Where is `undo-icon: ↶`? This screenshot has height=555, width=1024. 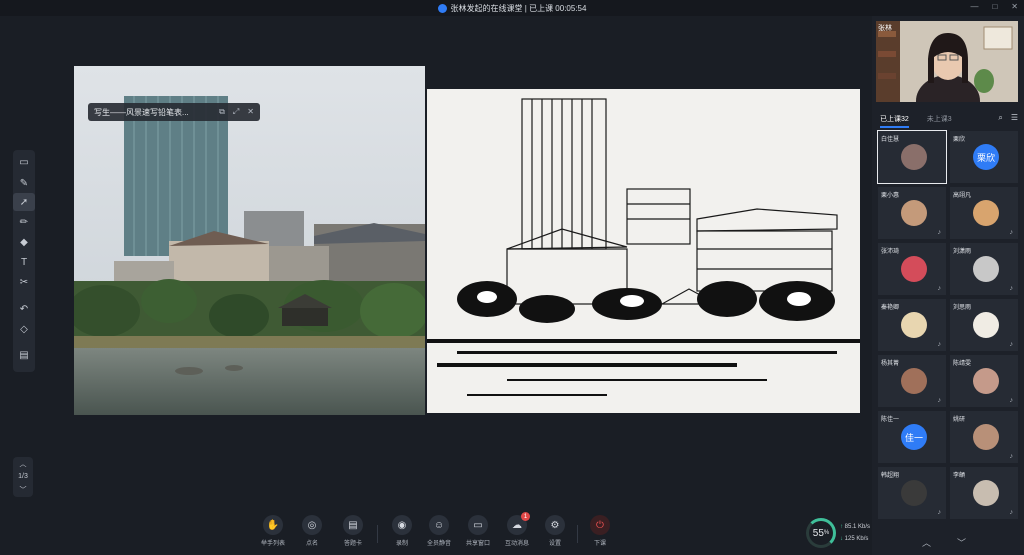
undo-icon: ↶ is located at coordinates (24, 309).